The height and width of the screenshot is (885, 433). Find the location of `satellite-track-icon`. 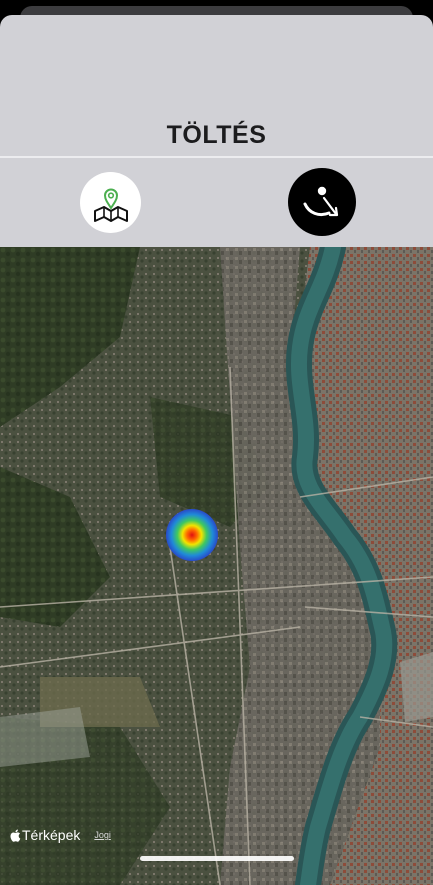

satellite-track-icon is located at coordinates (321, 201).